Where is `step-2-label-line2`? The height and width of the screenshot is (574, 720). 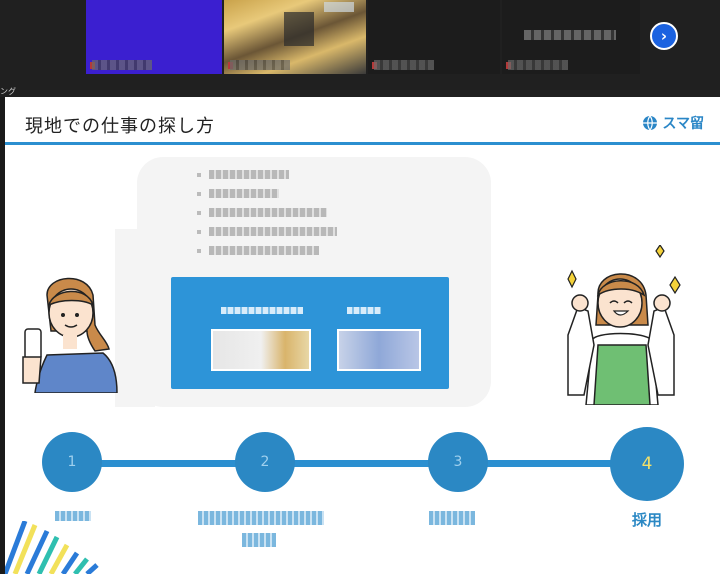
step-2-label-line2 is located at coordinates (259, 540).